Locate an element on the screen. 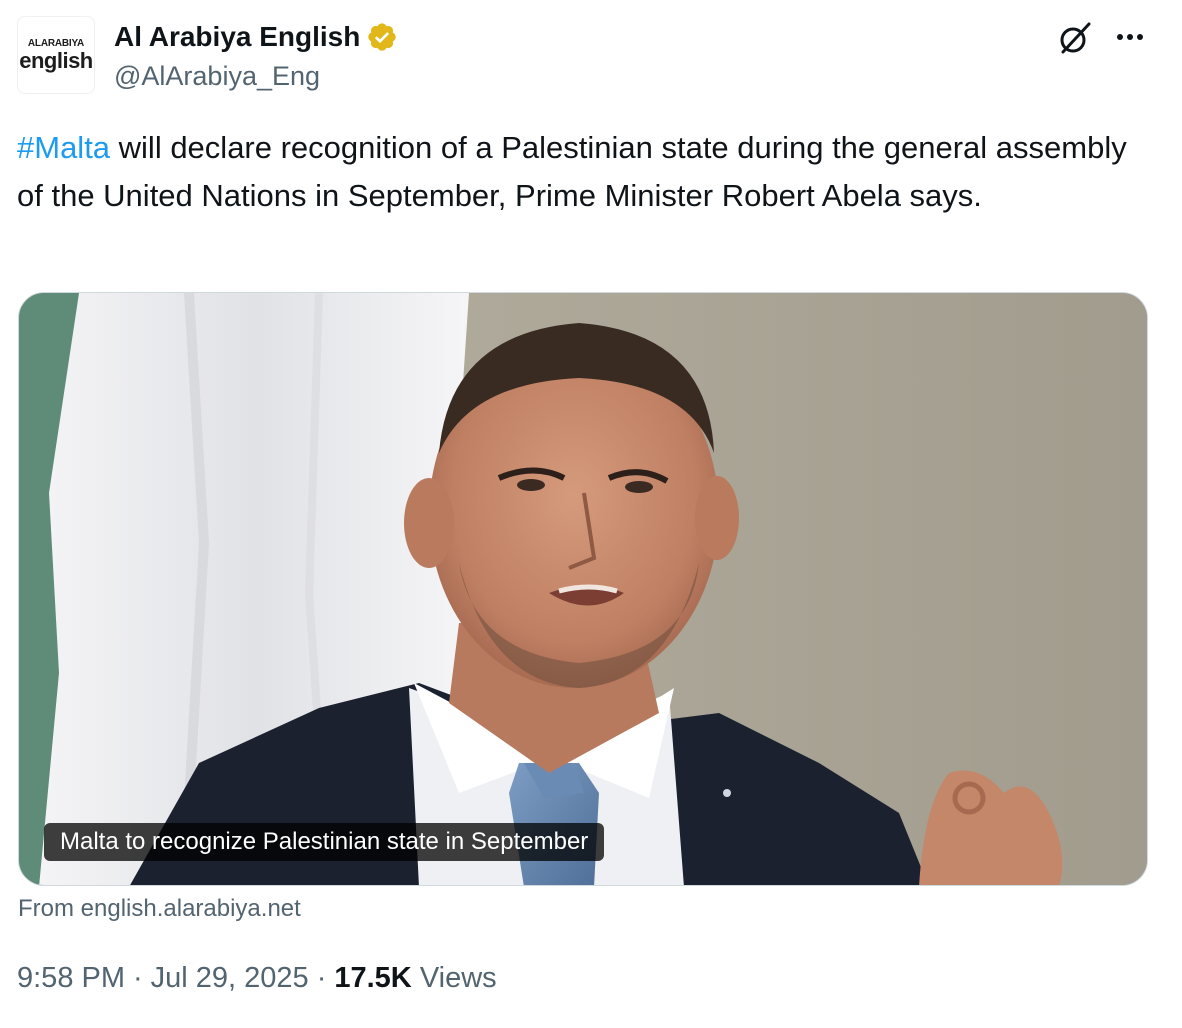 The width and height of the screenshot is (1182, 1028). tweet-time: 9:58 PM is located at coordinates (71, 978).